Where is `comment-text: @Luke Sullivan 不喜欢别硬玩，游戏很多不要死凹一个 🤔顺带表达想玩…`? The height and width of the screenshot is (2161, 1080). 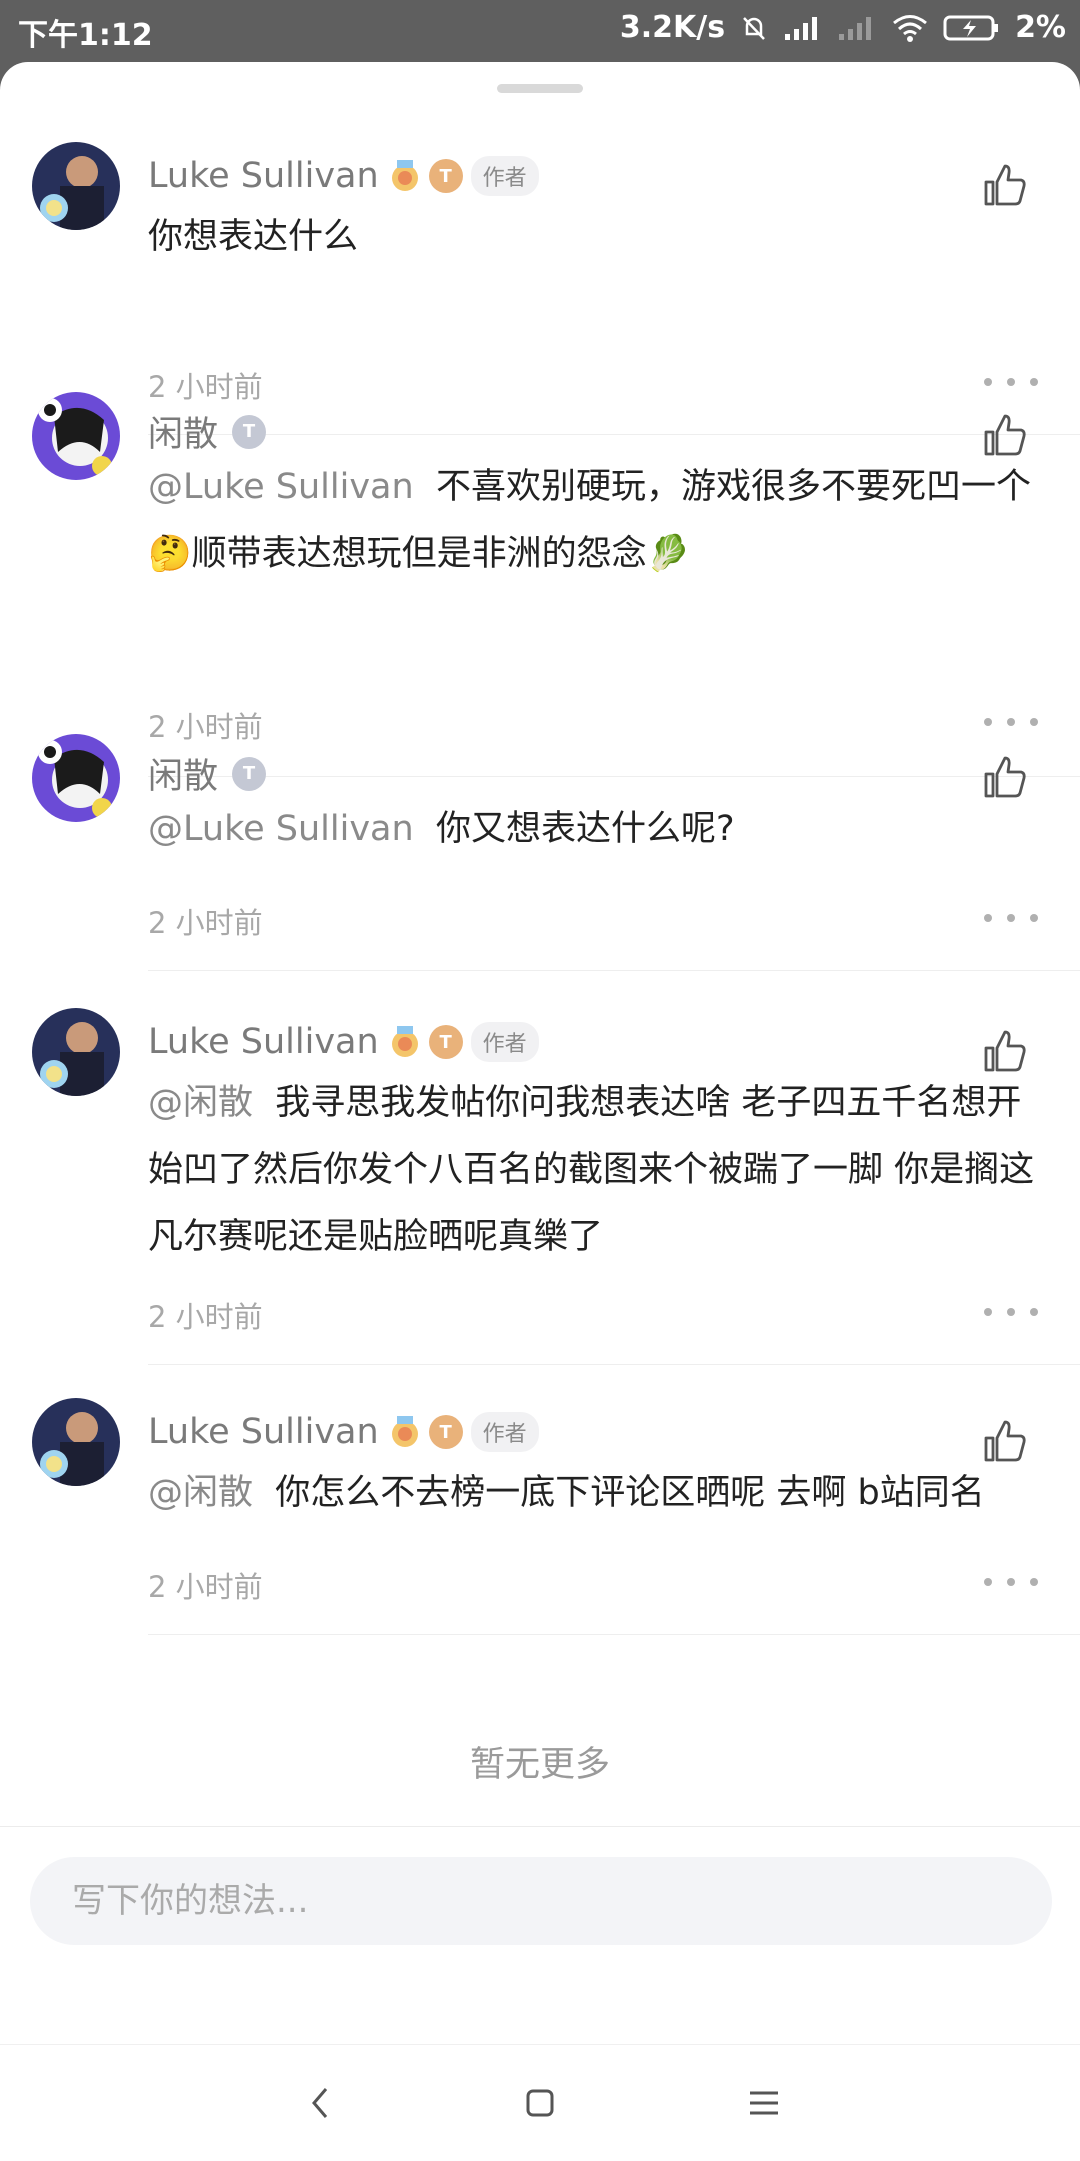 comment-text: @Luke Sullivan 不喜欢别硬玩，游戏很多不要死凹一个 🤔顺带表达想玩… is located at coordinates (608, 521).